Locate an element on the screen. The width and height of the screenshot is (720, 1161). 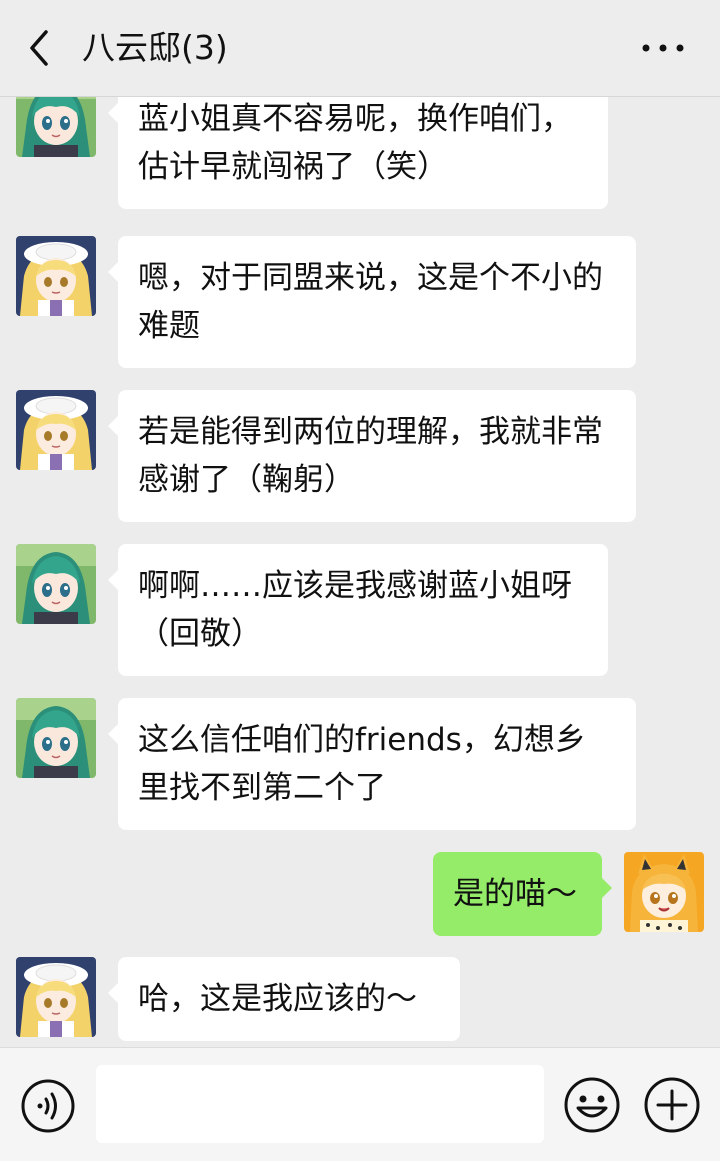
message-bubble: 啊啊……应该是我感谢蓝小姐呀（回敬） is located at coordinates (358, 610).